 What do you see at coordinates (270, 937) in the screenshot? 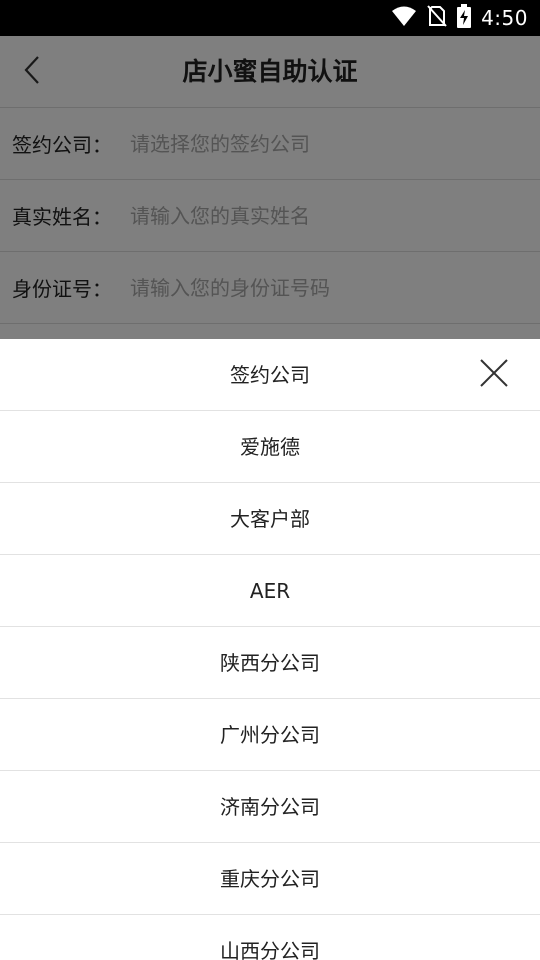
I see `picker-option: 山西分公司` at bounding box center [270, 937].